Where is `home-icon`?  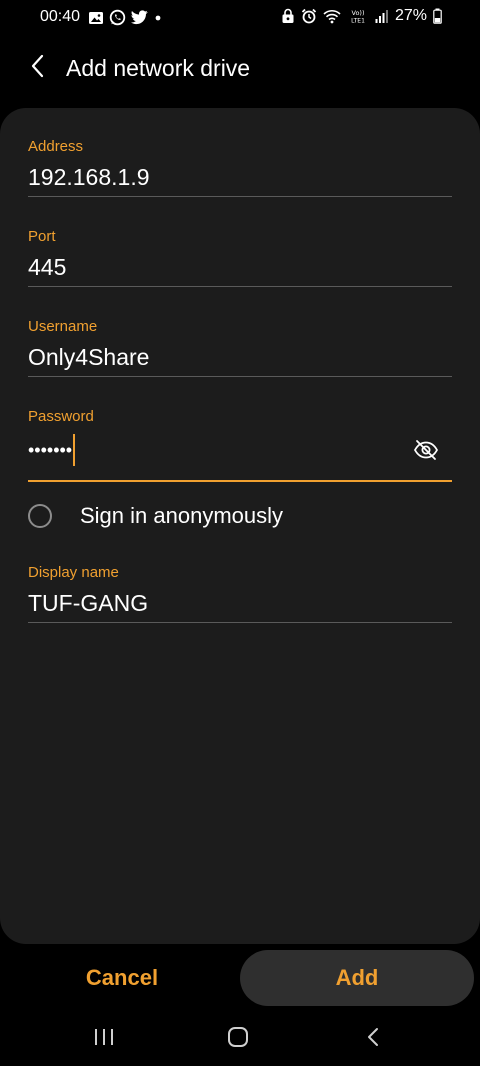 home-icon is located at coordinates (238, 1039).